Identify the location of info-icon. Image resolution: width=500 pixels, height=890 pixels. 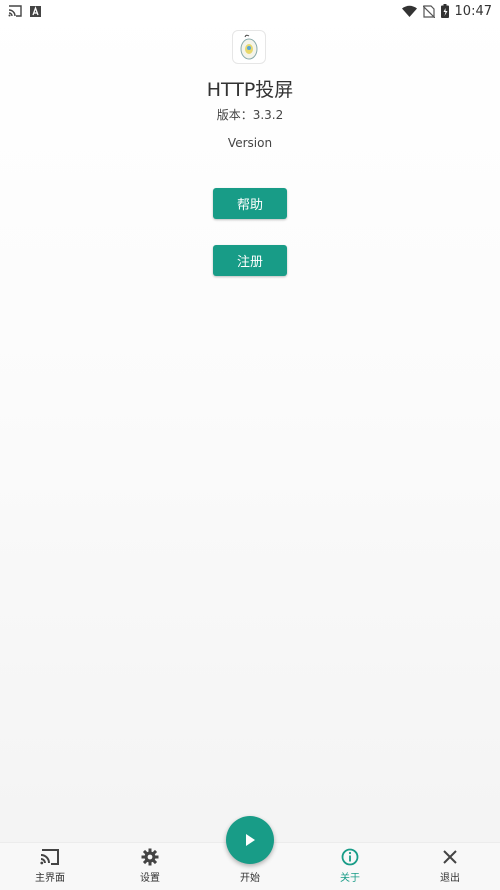
(350, 857).